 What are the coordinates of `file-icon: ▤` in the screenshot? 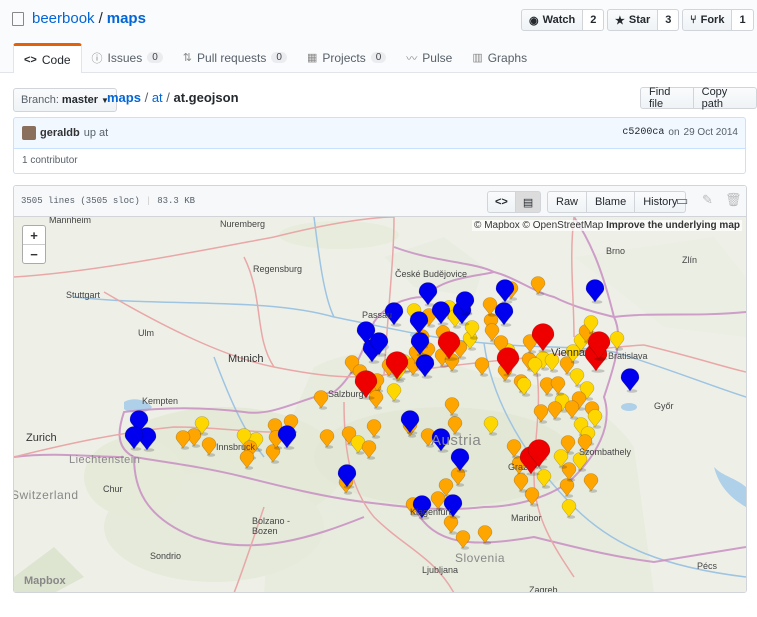 It's located at (528, 202).